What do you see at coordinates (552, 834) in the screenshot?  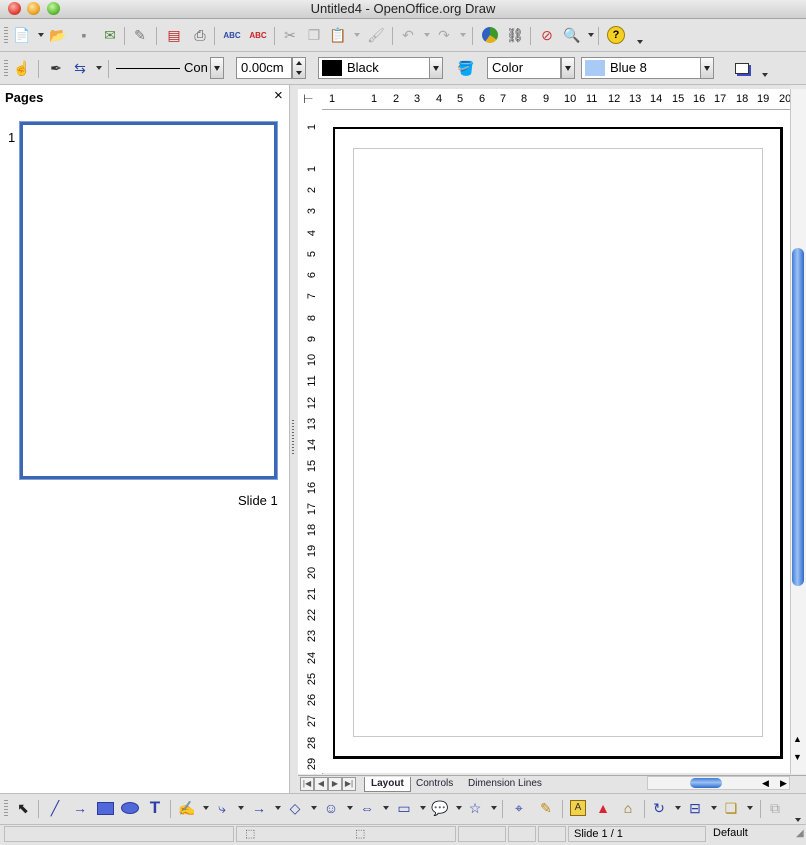 I see `status-selection-mode` at bounding box center [552, 834].